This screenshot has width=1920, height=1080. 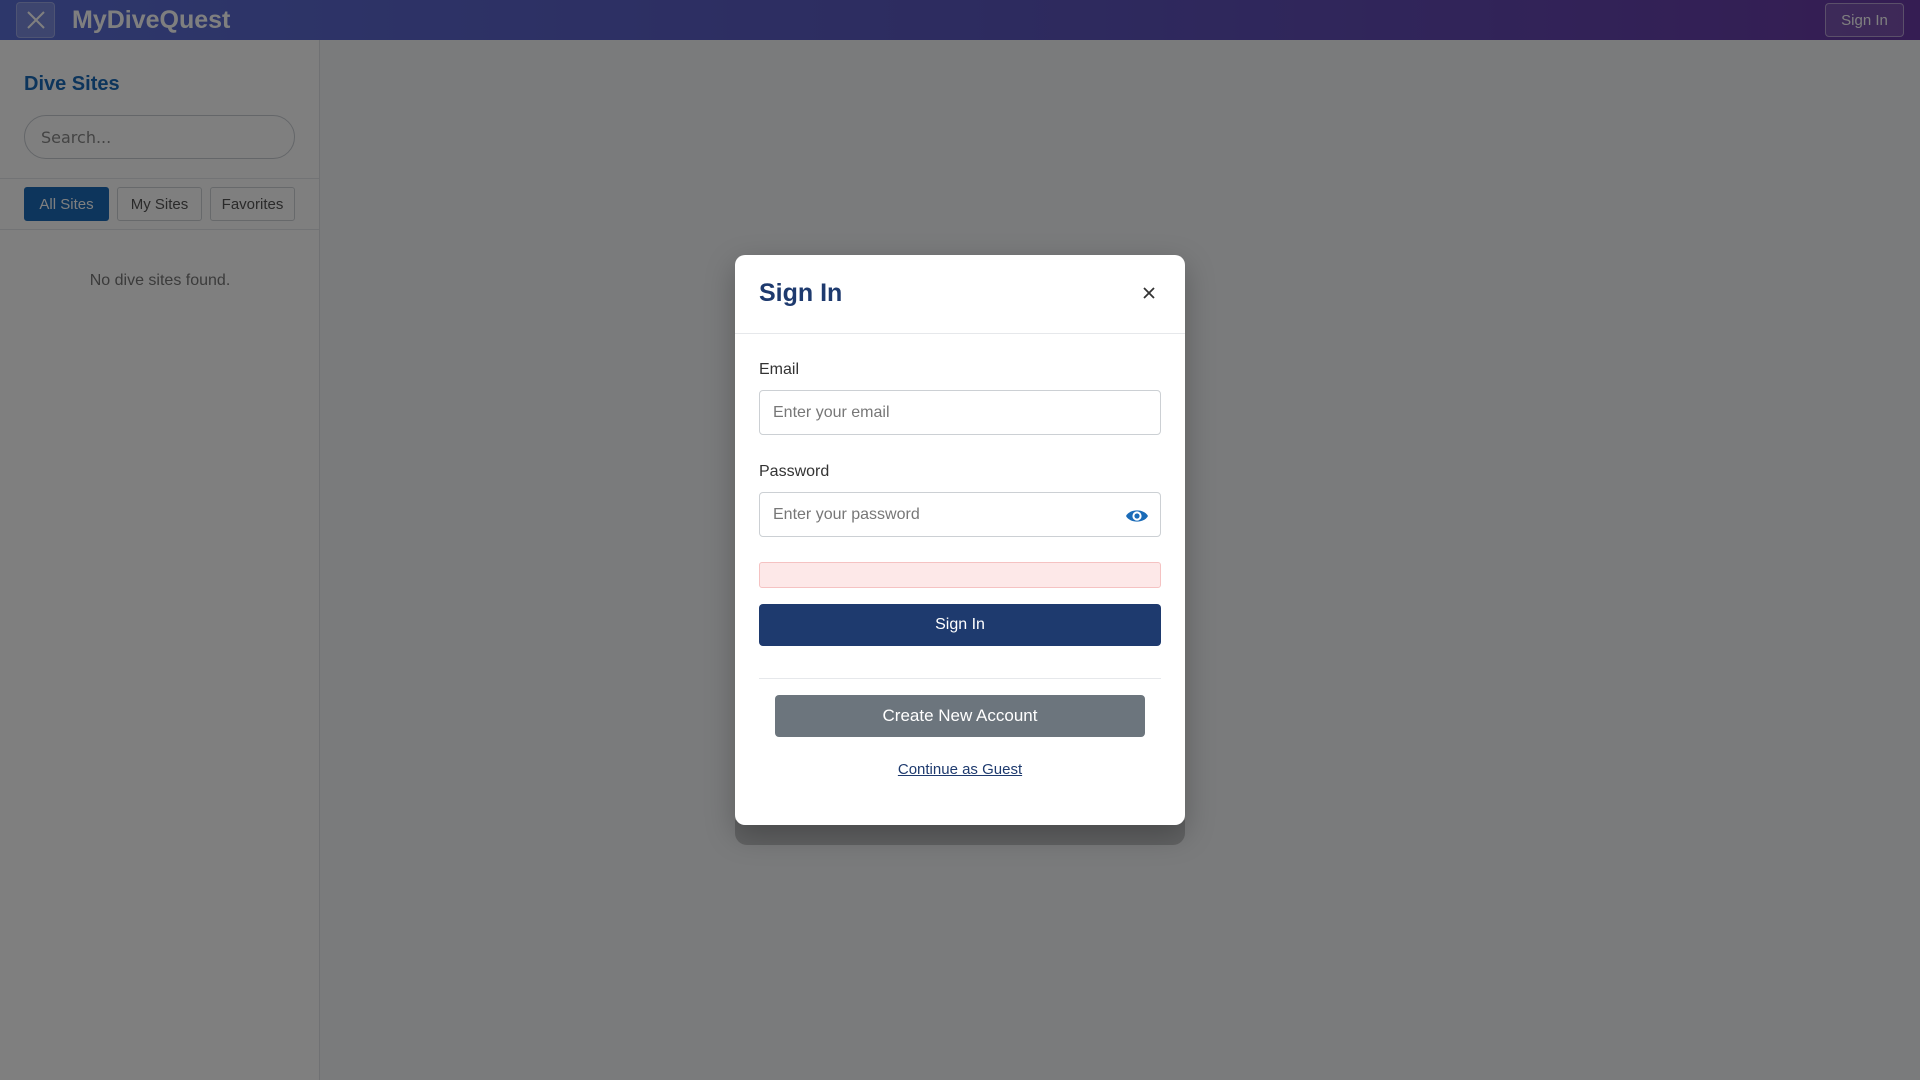 I want to click on password-label: Password, so click(x=794, y=471).